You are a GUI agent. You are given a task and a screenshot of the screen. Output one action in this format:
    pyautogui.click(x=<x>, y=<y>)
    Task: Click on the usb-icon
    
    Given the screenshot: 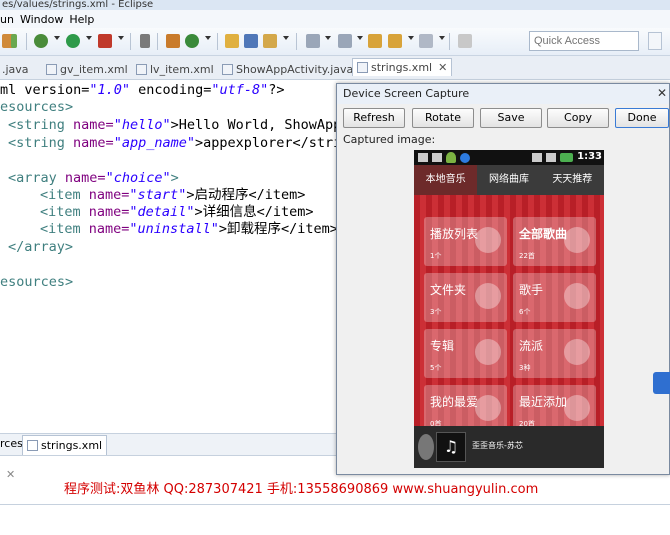 What is the action you would take?
    pyautogui.click(x=423, y=157)
    